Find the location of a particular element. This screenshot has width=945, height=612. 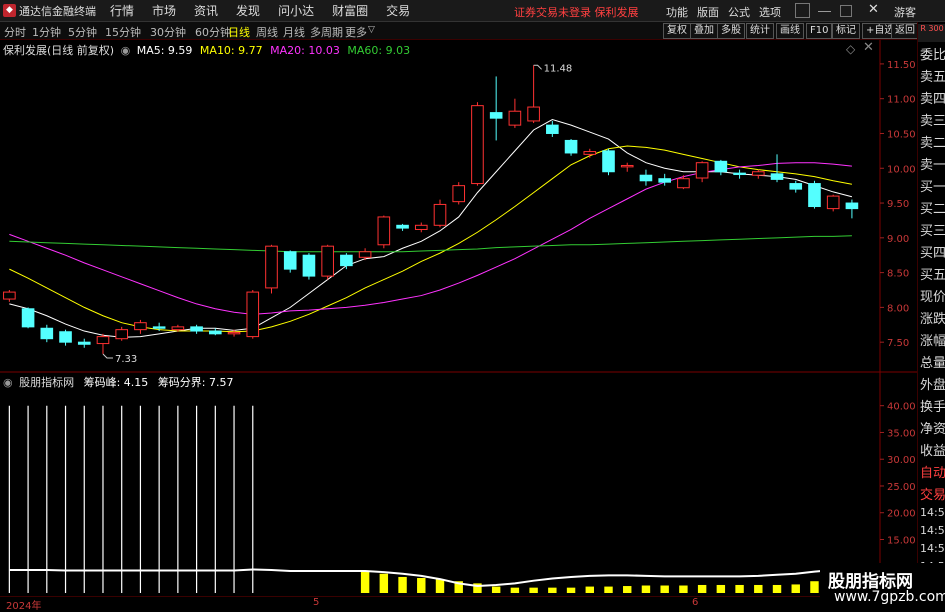

high-marker is located at coordinates (537, 67).